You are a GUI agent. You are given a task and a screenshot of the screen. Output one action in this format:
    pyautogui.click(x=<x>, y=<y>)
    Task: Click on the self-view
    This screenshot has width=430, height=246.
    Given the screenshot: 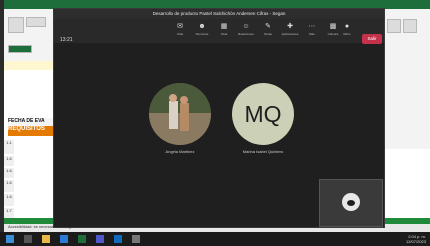 What is the action you would take?
    pyautogui.click(x=351, y=203)
    